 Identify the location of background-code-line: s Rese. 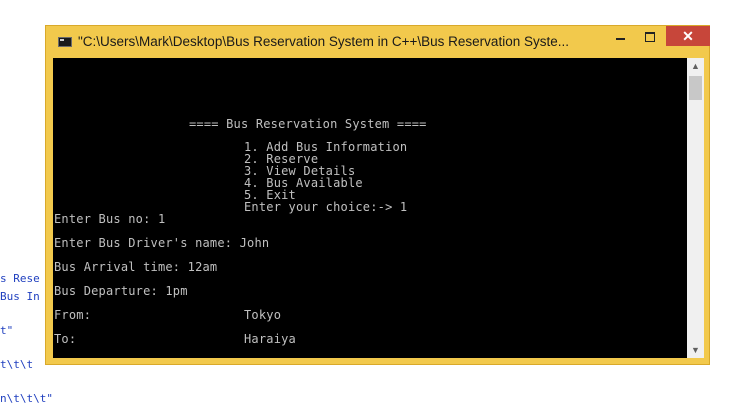
(20, 278).